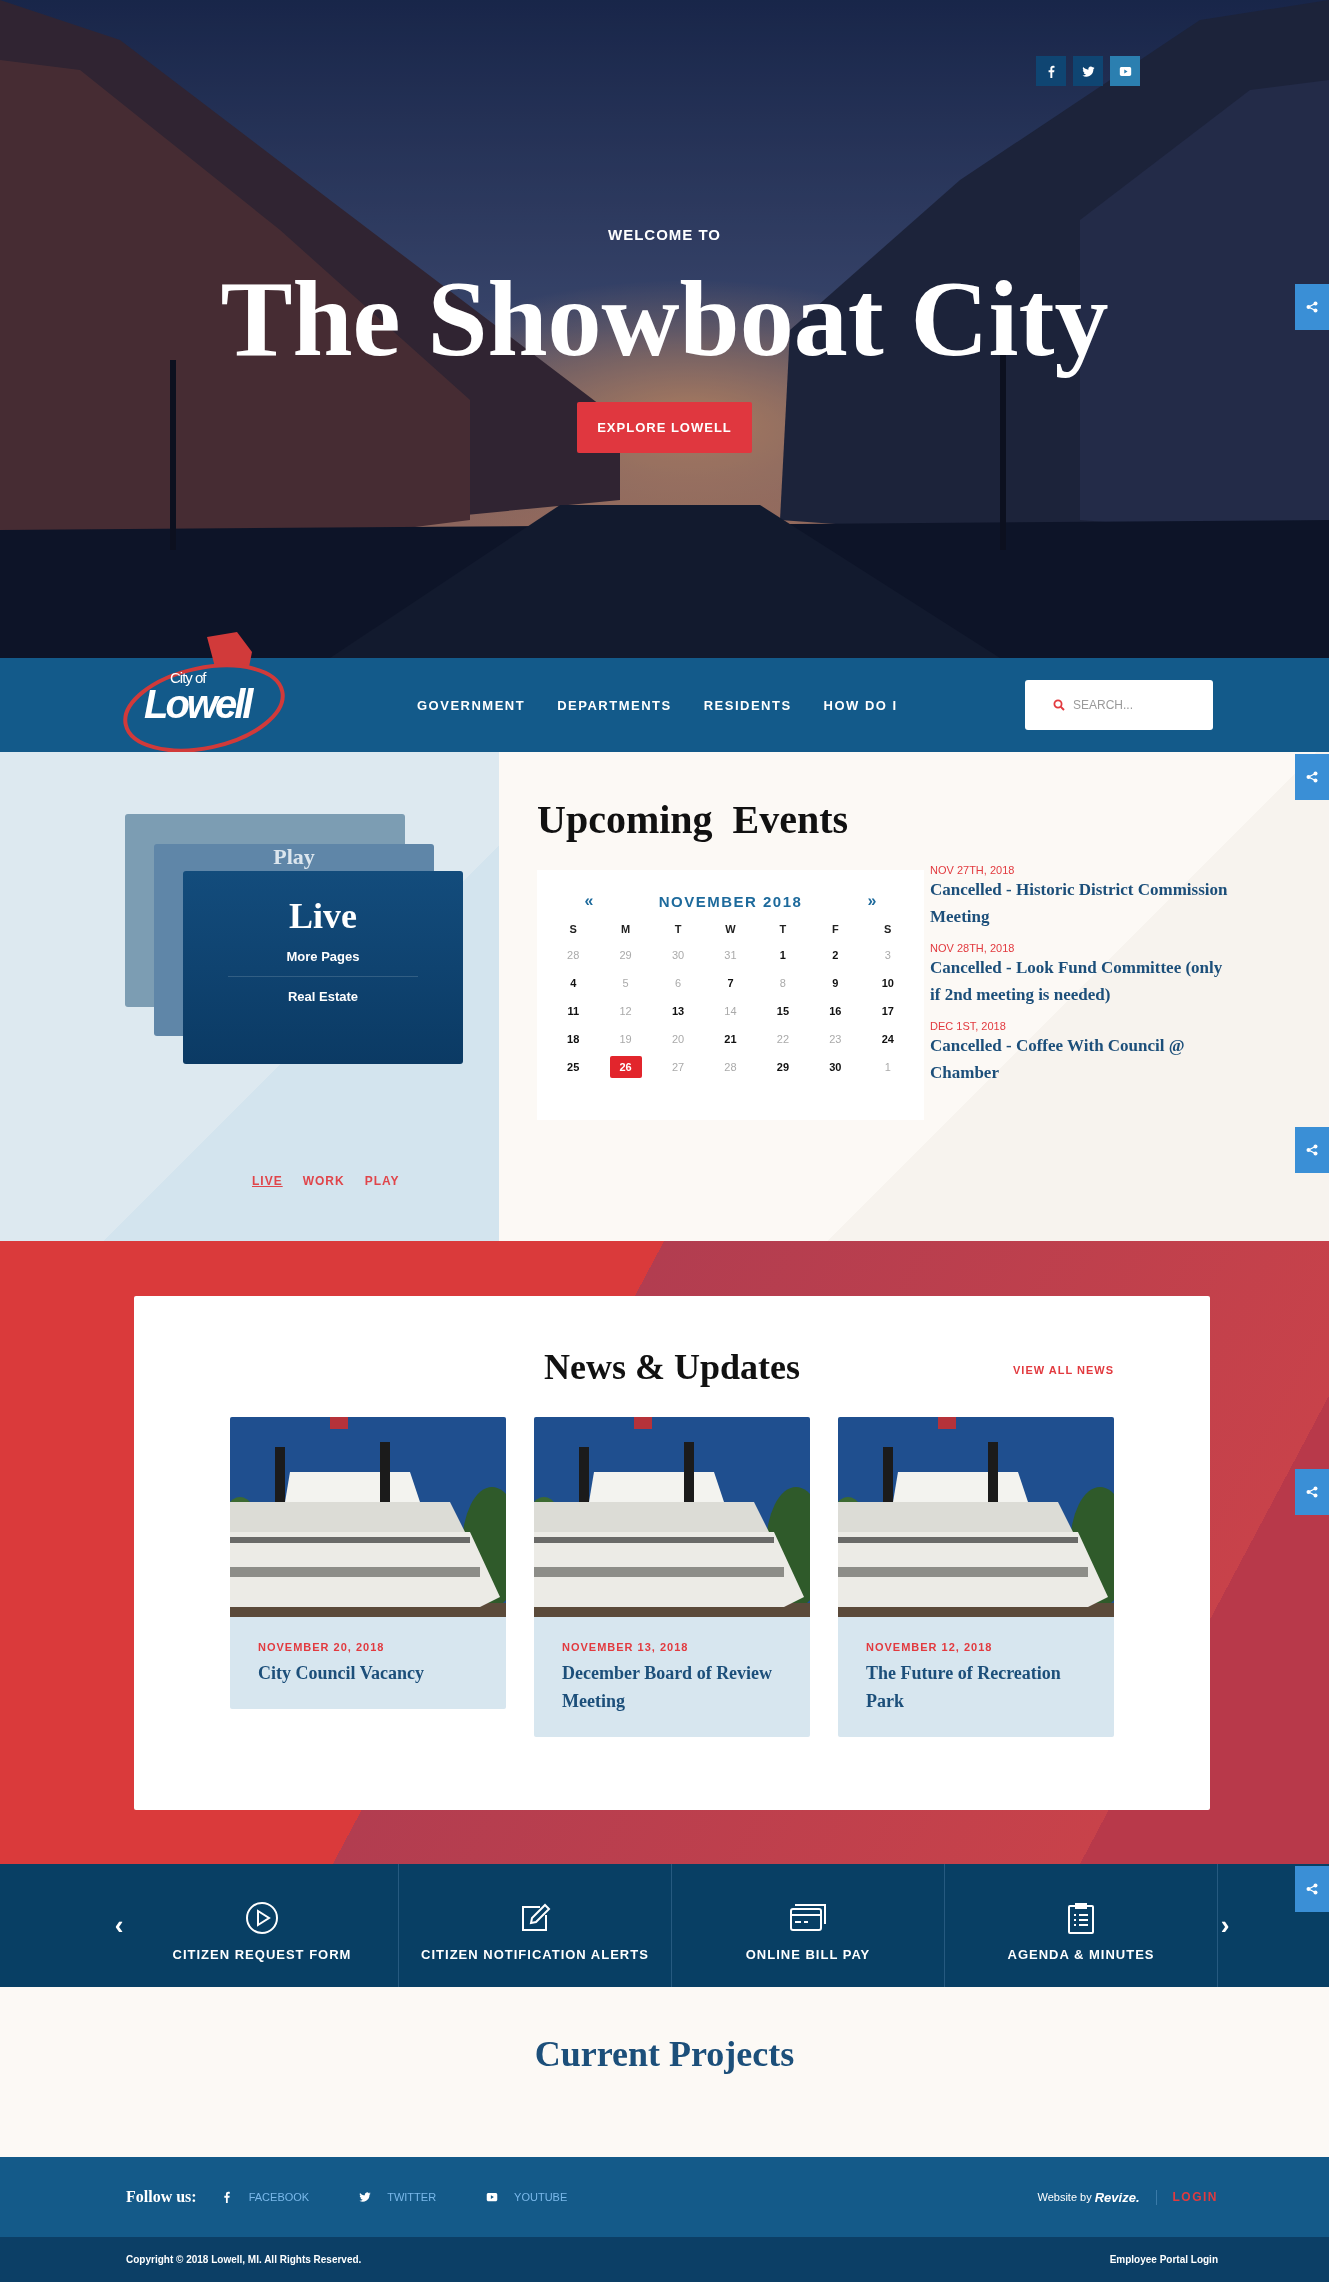 The height and width of the screenshot is (2282, 1329). What do you see at coordinates (747, 705) in the screenshot?
I see `nav-link: RESIDENTS` at bounding box center [747, 705].